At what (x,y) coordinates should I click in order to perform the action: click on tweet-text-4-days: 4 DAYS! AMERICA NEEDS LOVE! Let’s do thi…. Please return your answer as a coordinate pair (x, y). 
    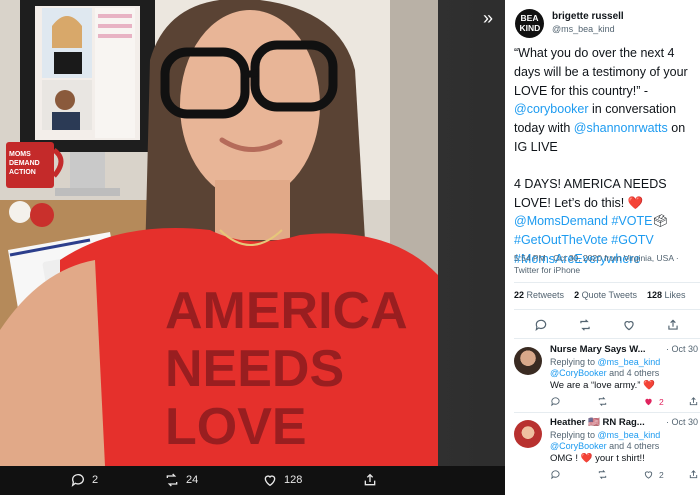
    Looking at the image, I should click on (590, 193).